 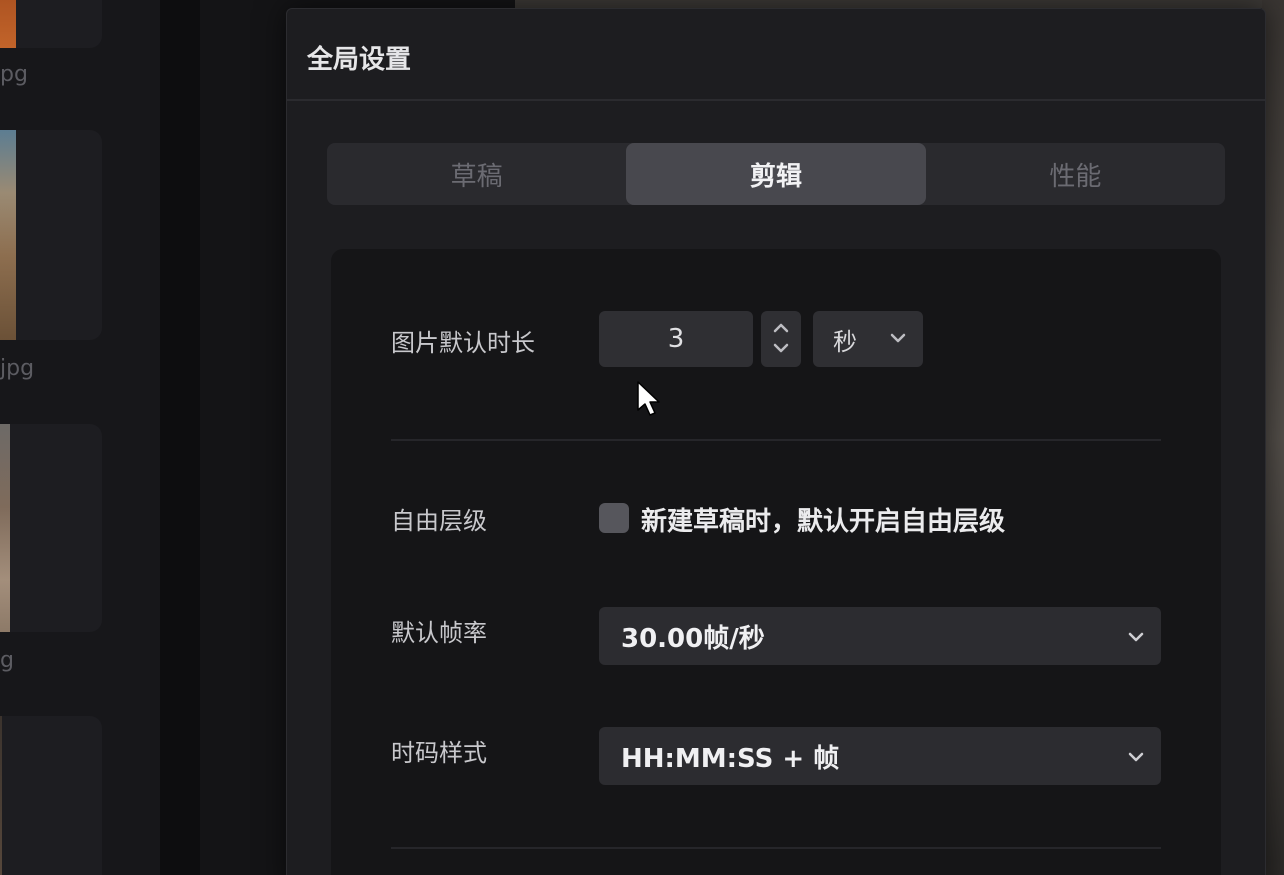 I want to click on free-layer-label: 自由层级, so click(x=439, y=521).